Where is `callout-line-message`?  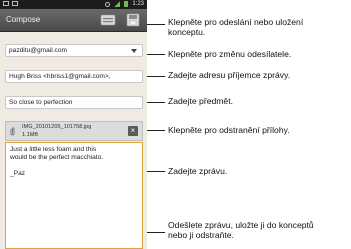
callout-line-message is located at coordinates (156, 171).